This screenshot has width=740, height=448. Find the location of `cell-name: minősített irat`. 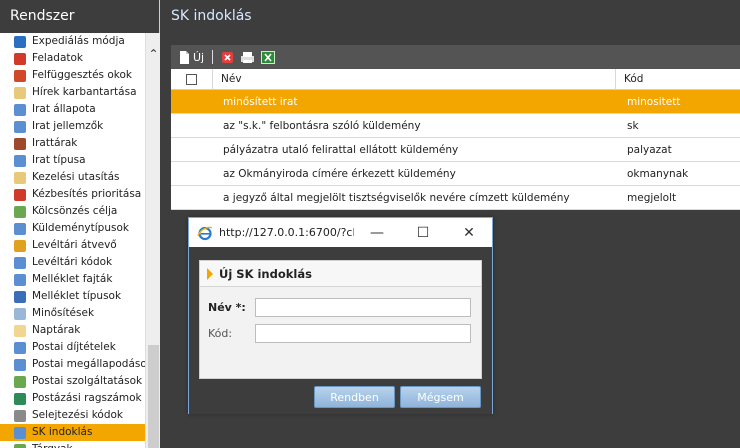

cell-name: minősített irat is located at coordinates (260, 101).